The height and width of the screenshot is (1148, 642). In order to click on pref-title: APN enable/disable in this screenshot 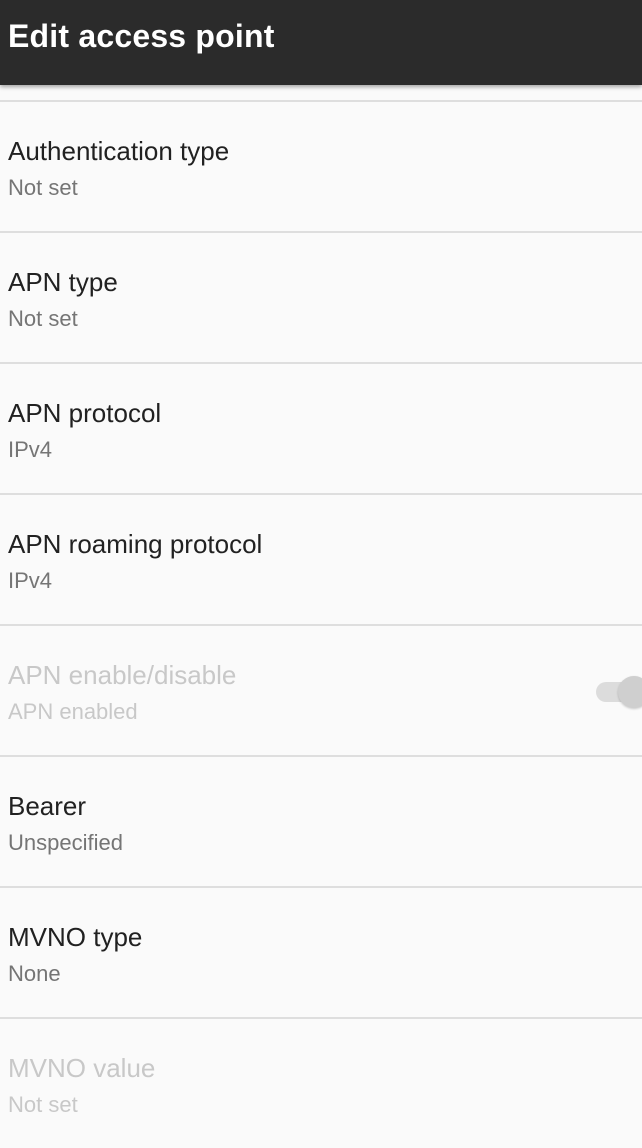, I will do `click(122, 675)`.